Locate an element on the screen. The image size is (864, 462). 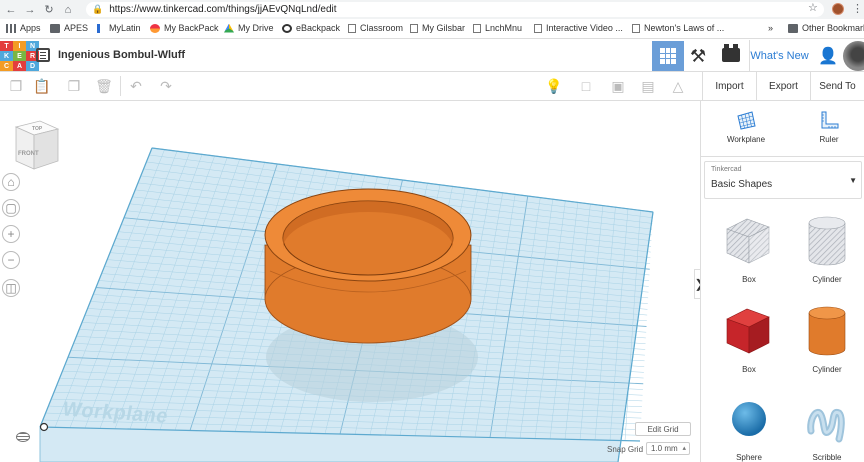
shape-library-select: Tinkercad Basic Shapes ▼ is located at coordinates (783, 180).